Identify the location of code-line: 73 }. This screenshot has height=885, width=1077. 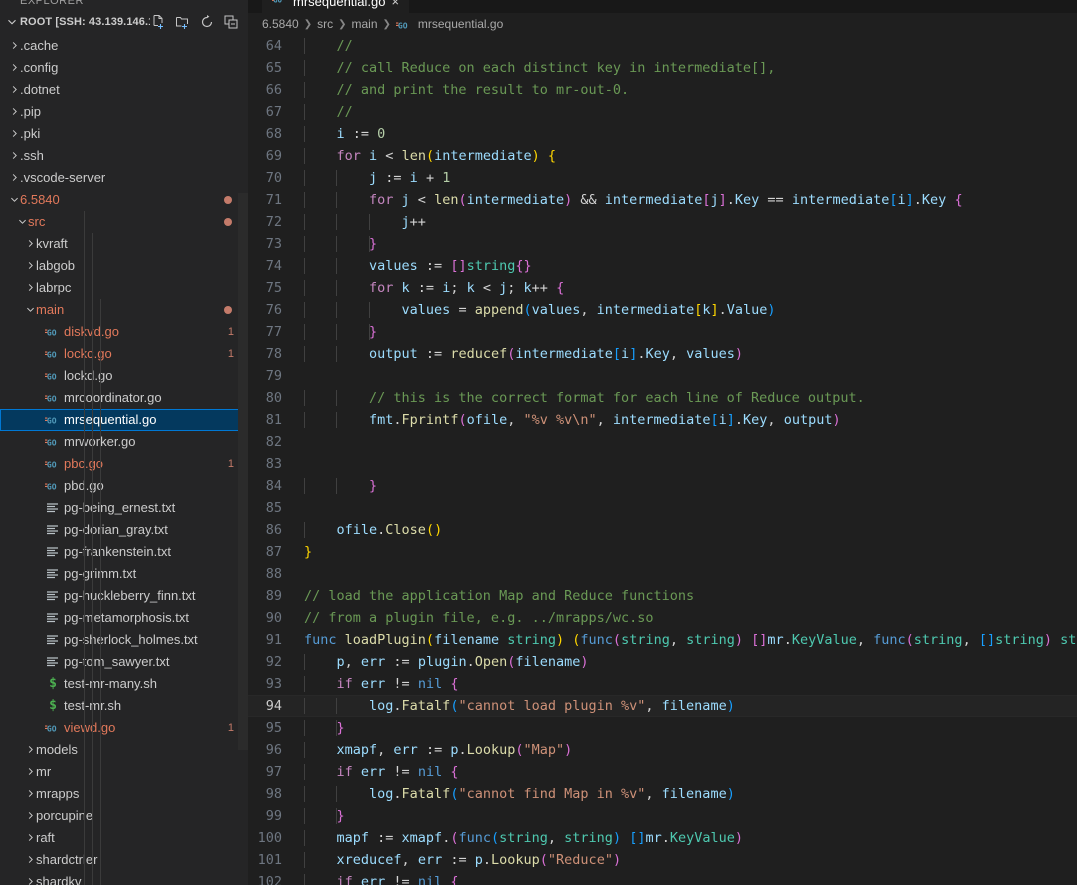
(662, 244).